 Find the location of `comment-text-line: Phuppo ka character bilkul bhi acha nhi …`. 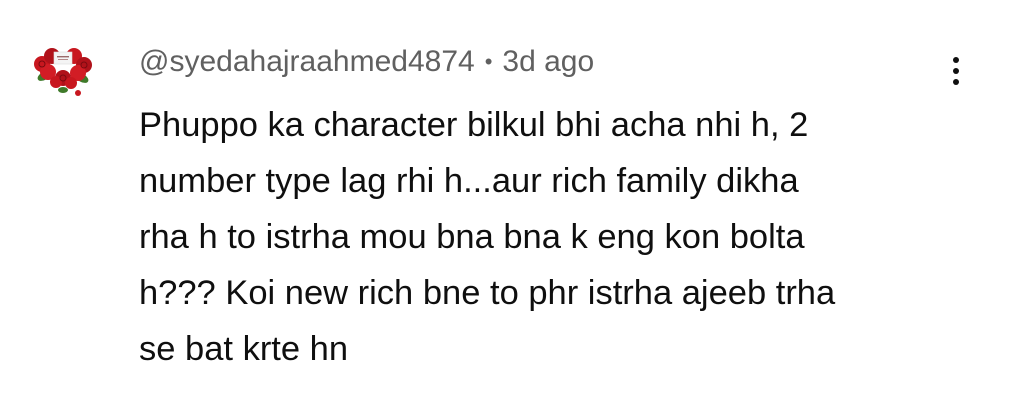

comment-text-line: Phuppo ka character bilkul bhi acha nhi … is located at coordinates (474, 125).